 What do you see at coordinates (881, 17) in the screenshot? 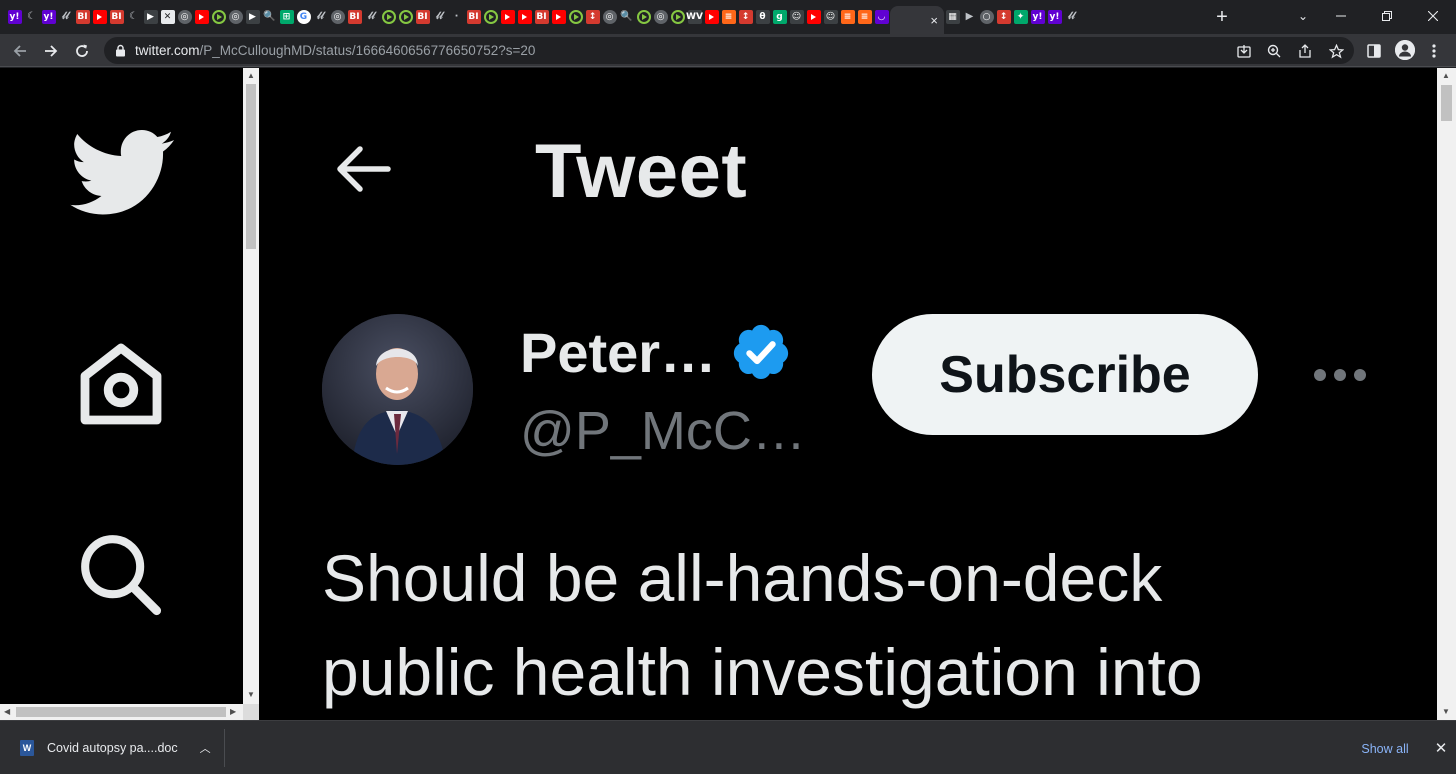
I see `browser-tab: ◡` at bounding box center [881, 17].